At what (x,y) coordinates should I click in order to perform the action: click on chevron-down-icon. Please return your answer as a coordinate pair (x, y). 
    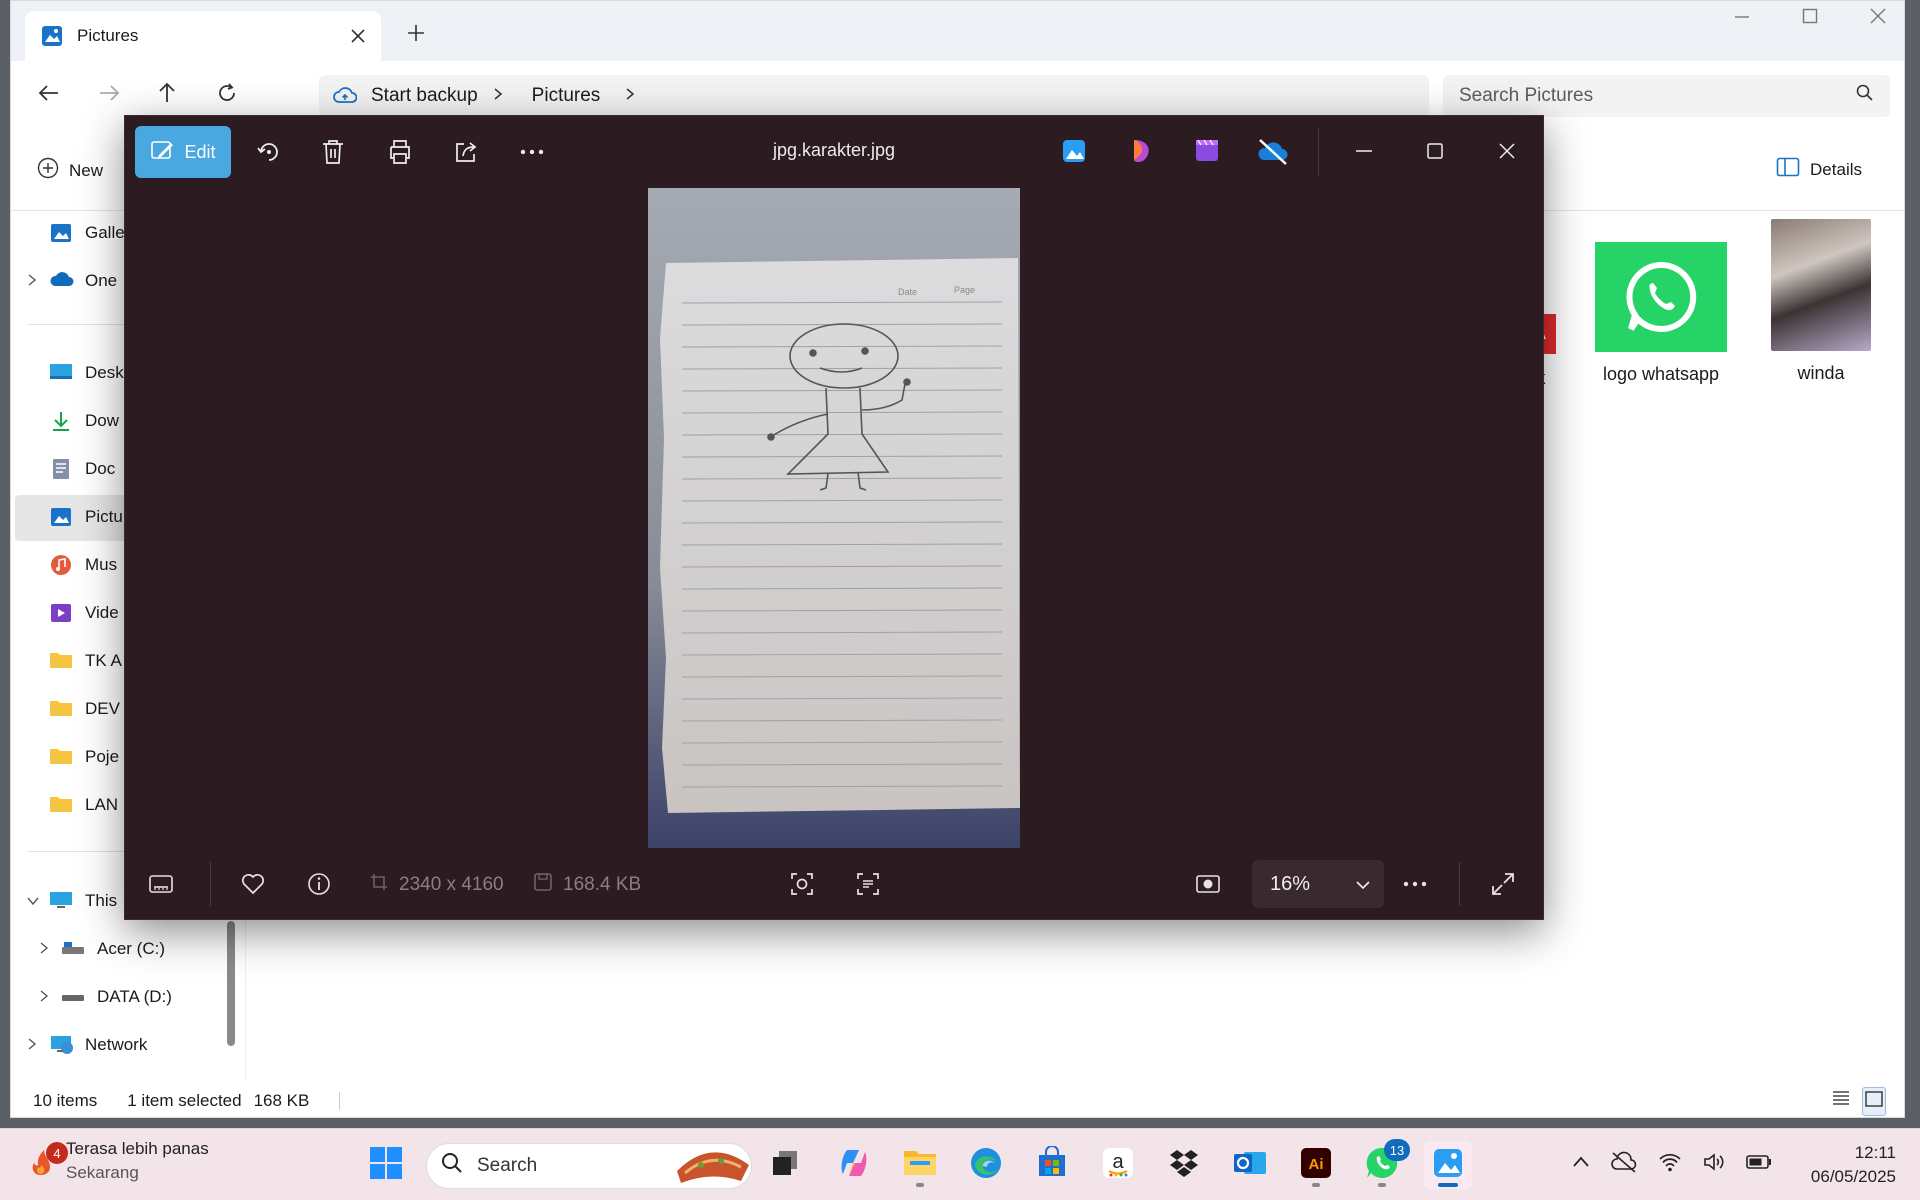
    Looking at the image, I should click on (38, 901).